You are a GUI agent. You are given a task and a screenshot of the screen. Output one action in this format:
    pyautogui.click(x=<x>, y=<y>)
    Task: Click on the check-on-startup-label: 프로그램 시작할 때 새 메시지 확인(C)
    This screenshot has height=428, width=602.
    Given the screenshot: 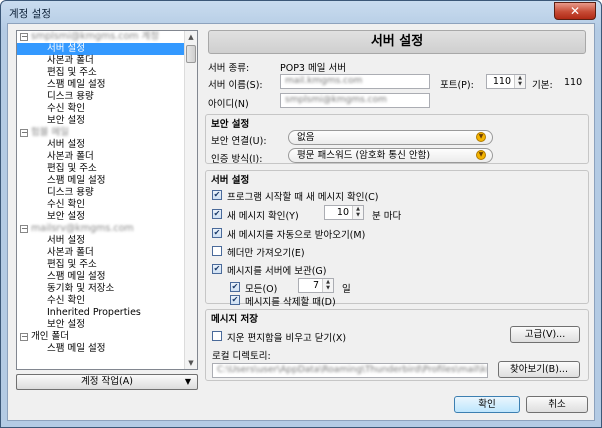 What is the action you would take?
    pyautogui.click(x=303, y=197)
    